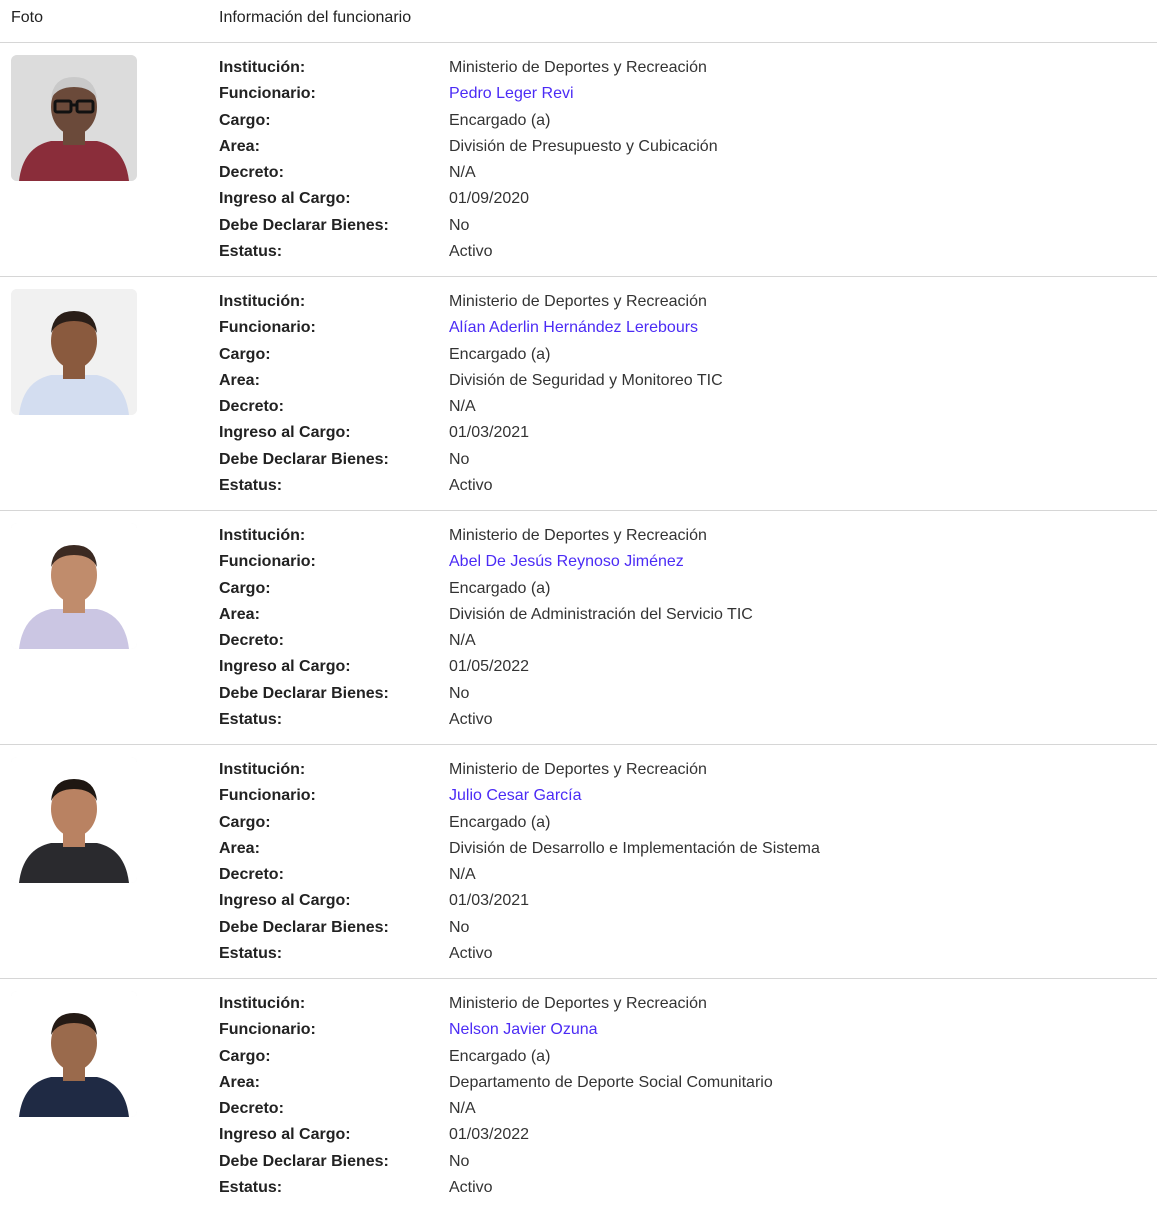 Image resolution: width=1157 pixels, height=1212 pixels. Describe the element at coordinates (489, 1135) in the screenshot. I see `field-value-ingreso: 01/03/2022` at that location.